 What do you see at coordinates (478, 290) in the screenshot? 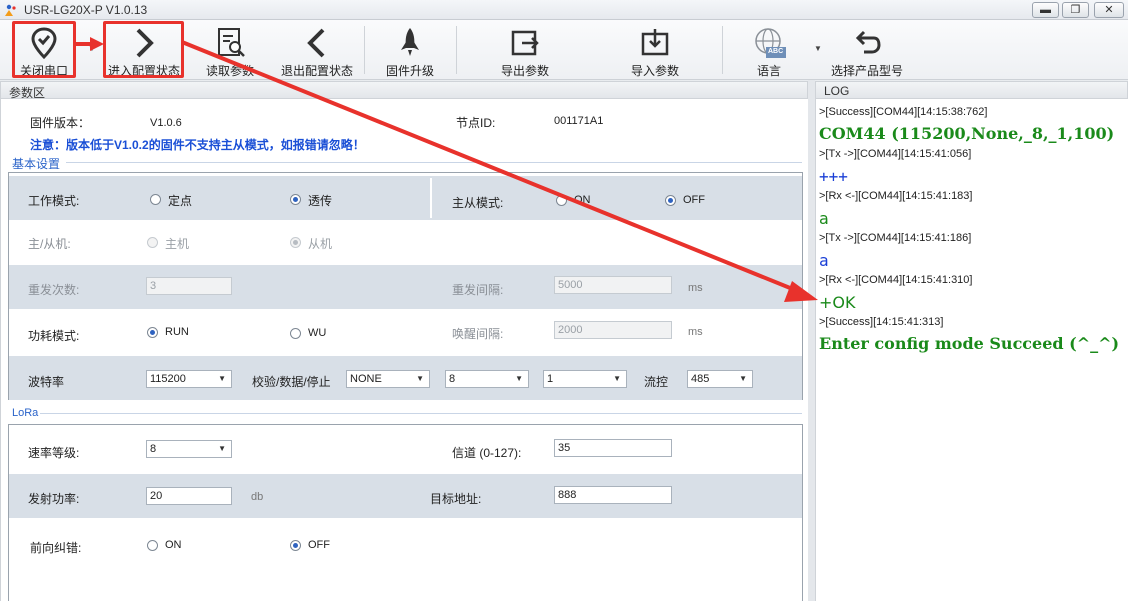
I see `retry-interval-label: 重发间隔:` at bounding box center [478, 290].